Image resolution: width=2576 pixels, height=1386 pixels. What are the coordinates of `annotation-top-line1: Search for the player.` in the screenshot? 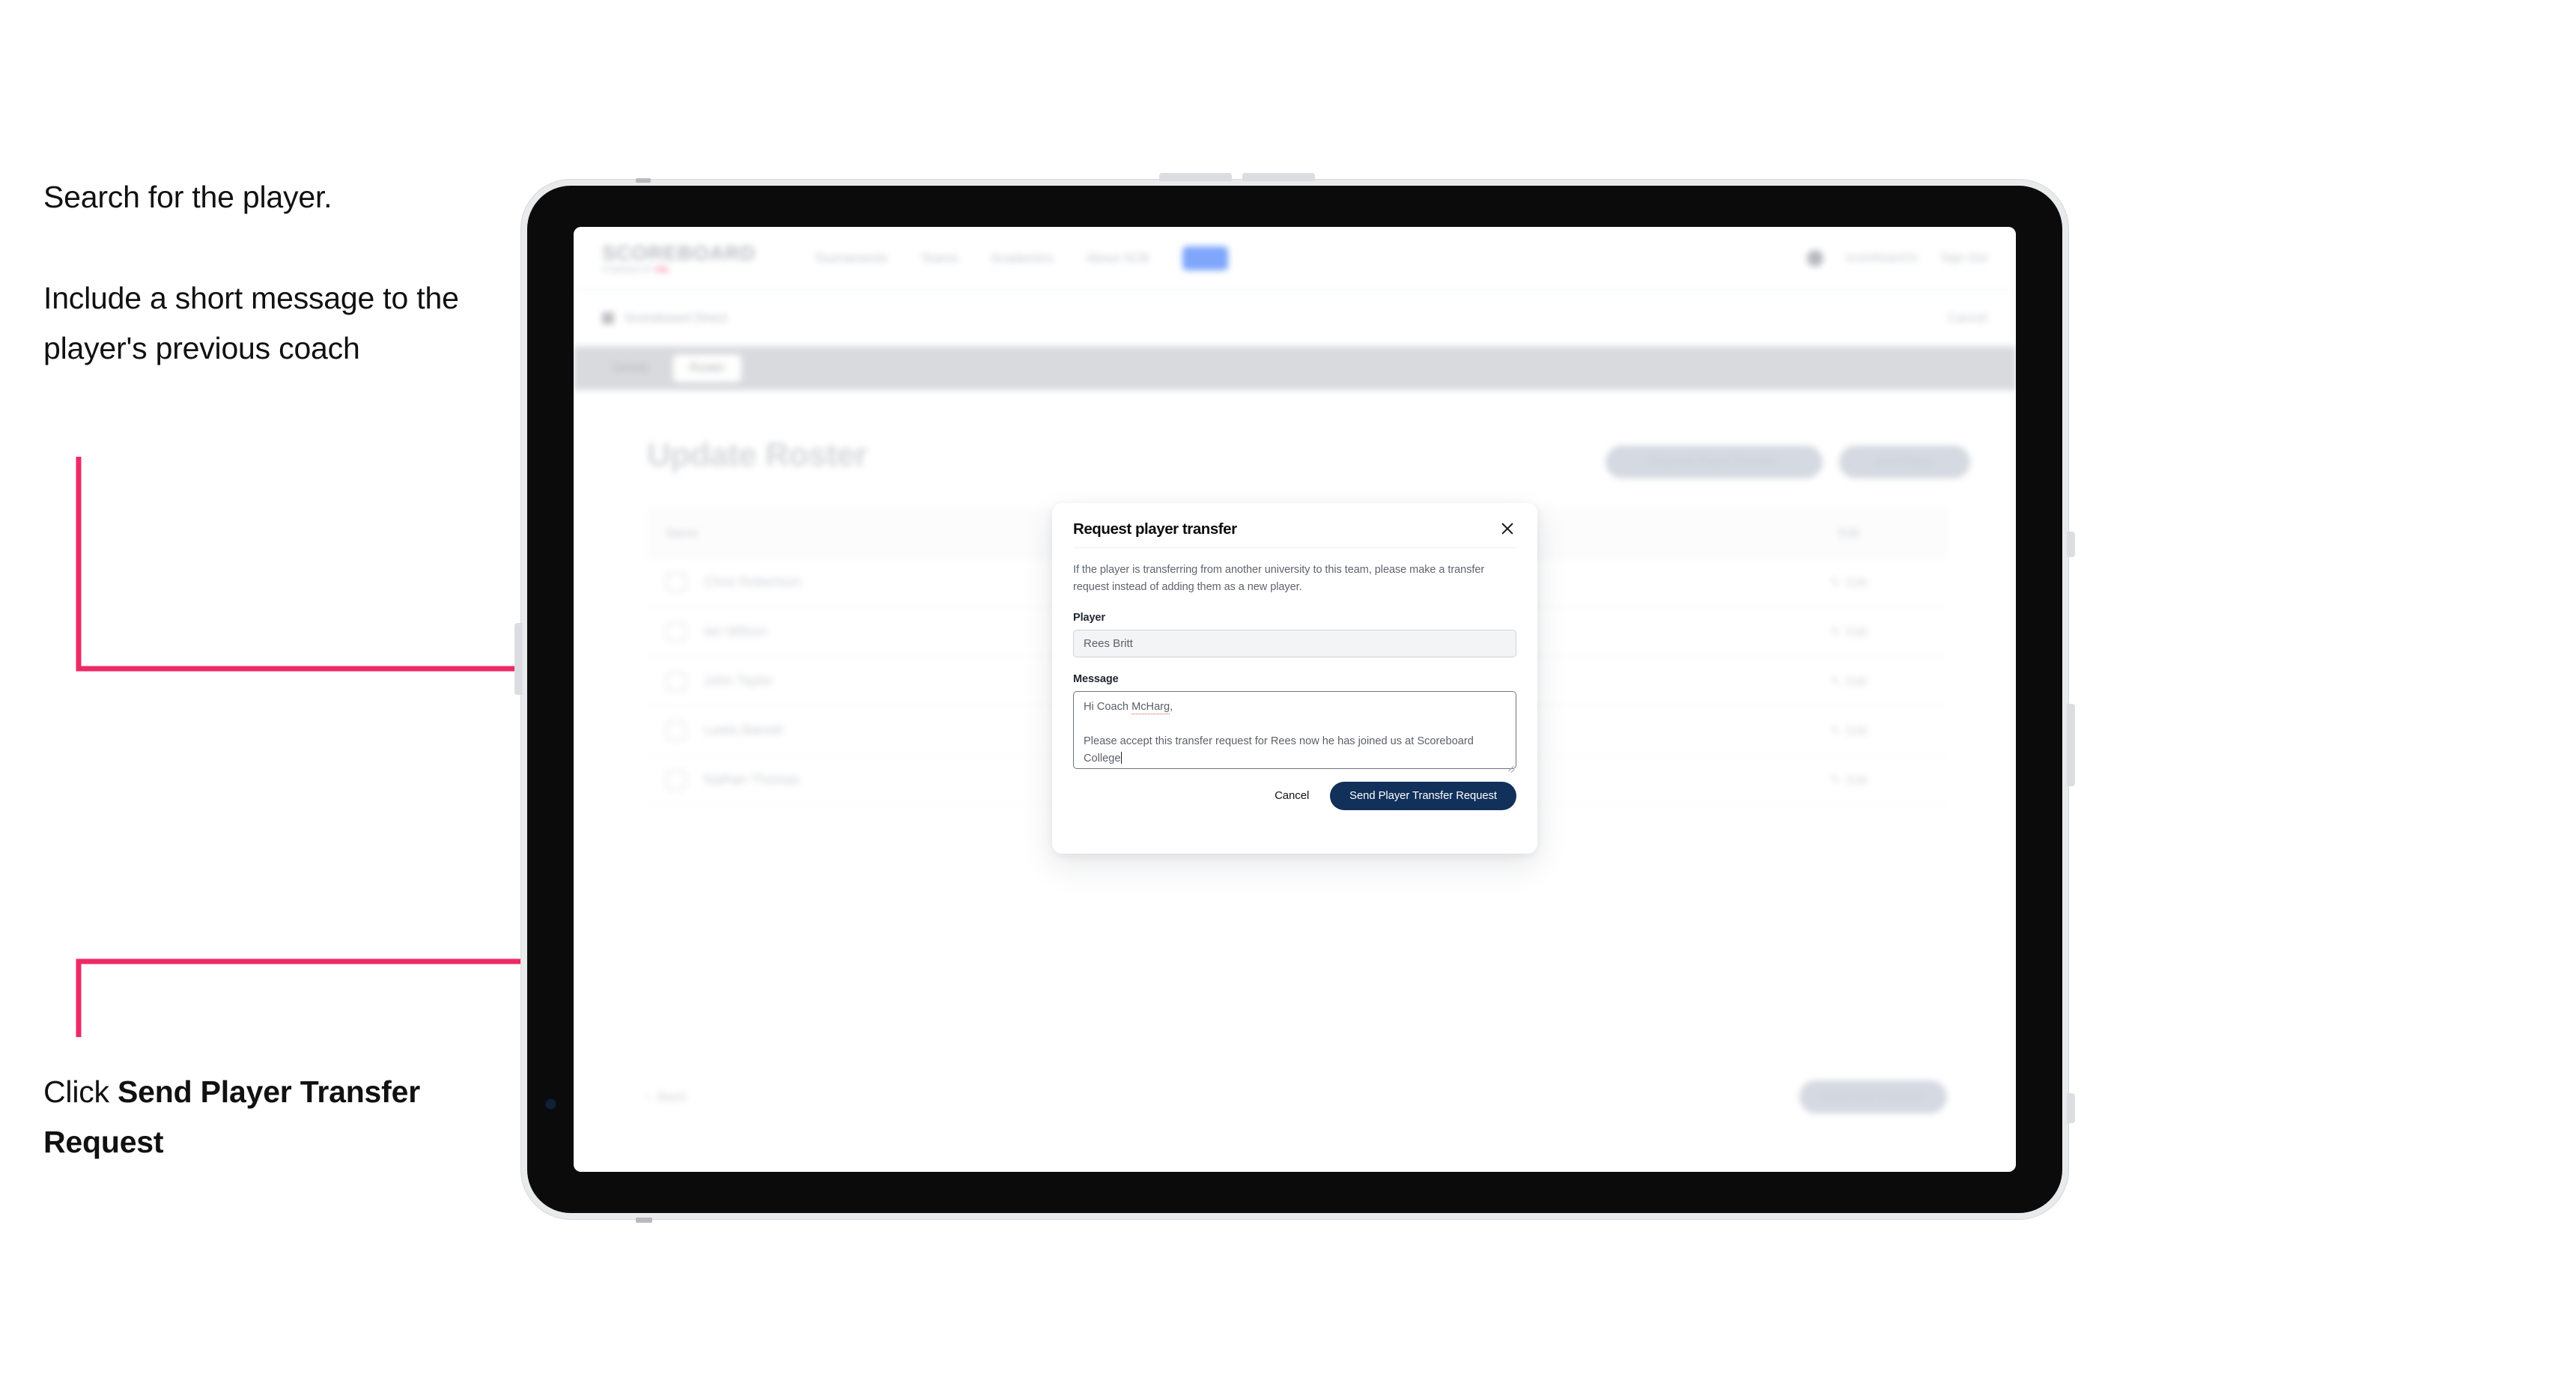 It's located at (187, 197).